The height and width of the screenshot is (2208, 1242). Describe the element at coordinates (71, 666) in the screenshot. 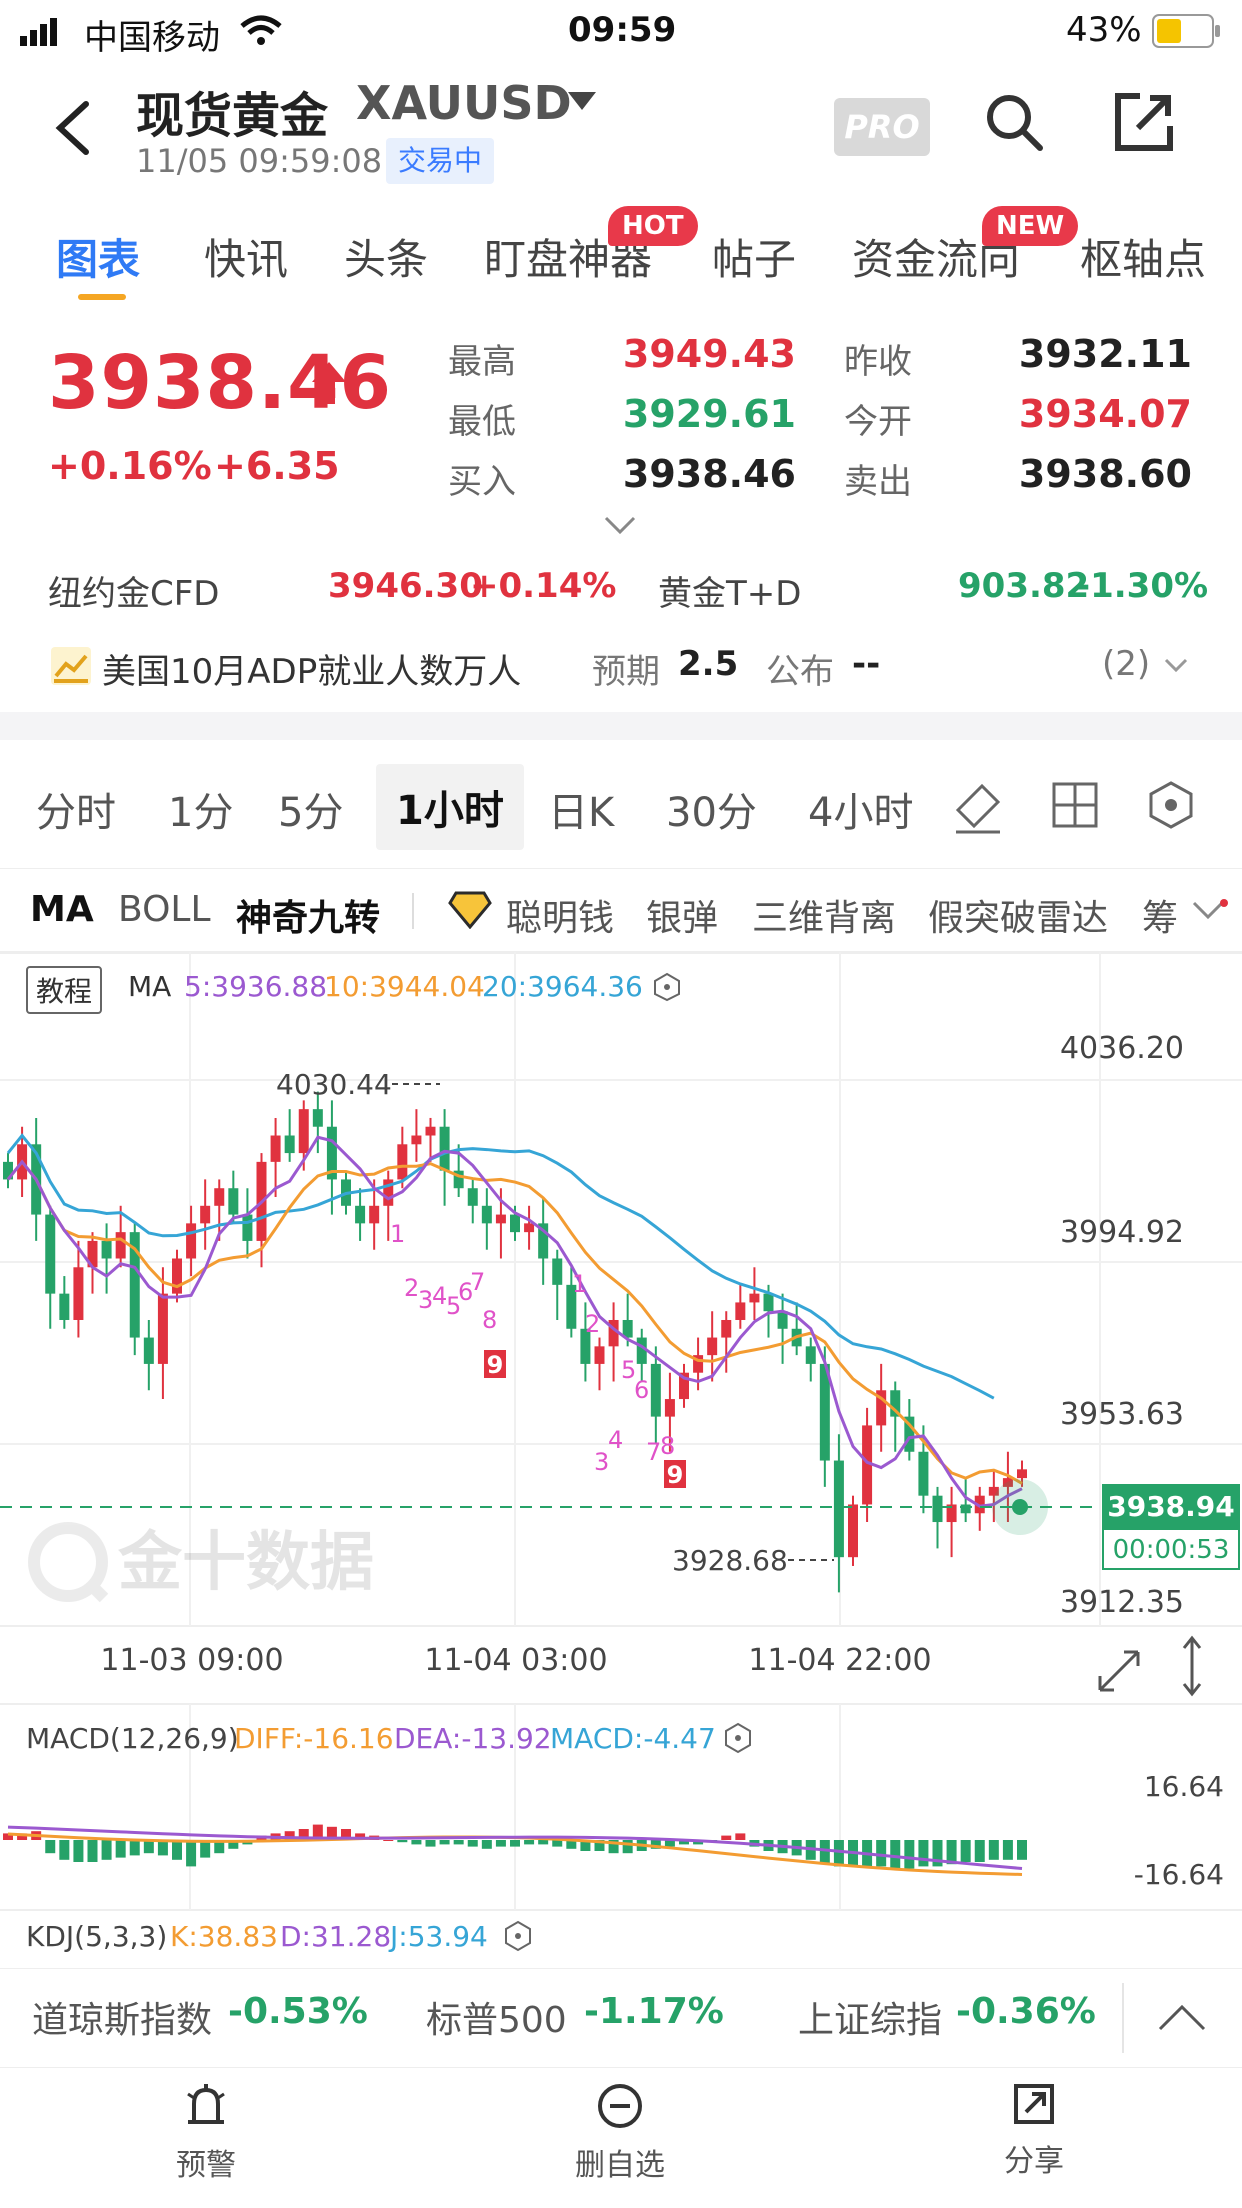

I see `calendar-chart-icon` at that location.